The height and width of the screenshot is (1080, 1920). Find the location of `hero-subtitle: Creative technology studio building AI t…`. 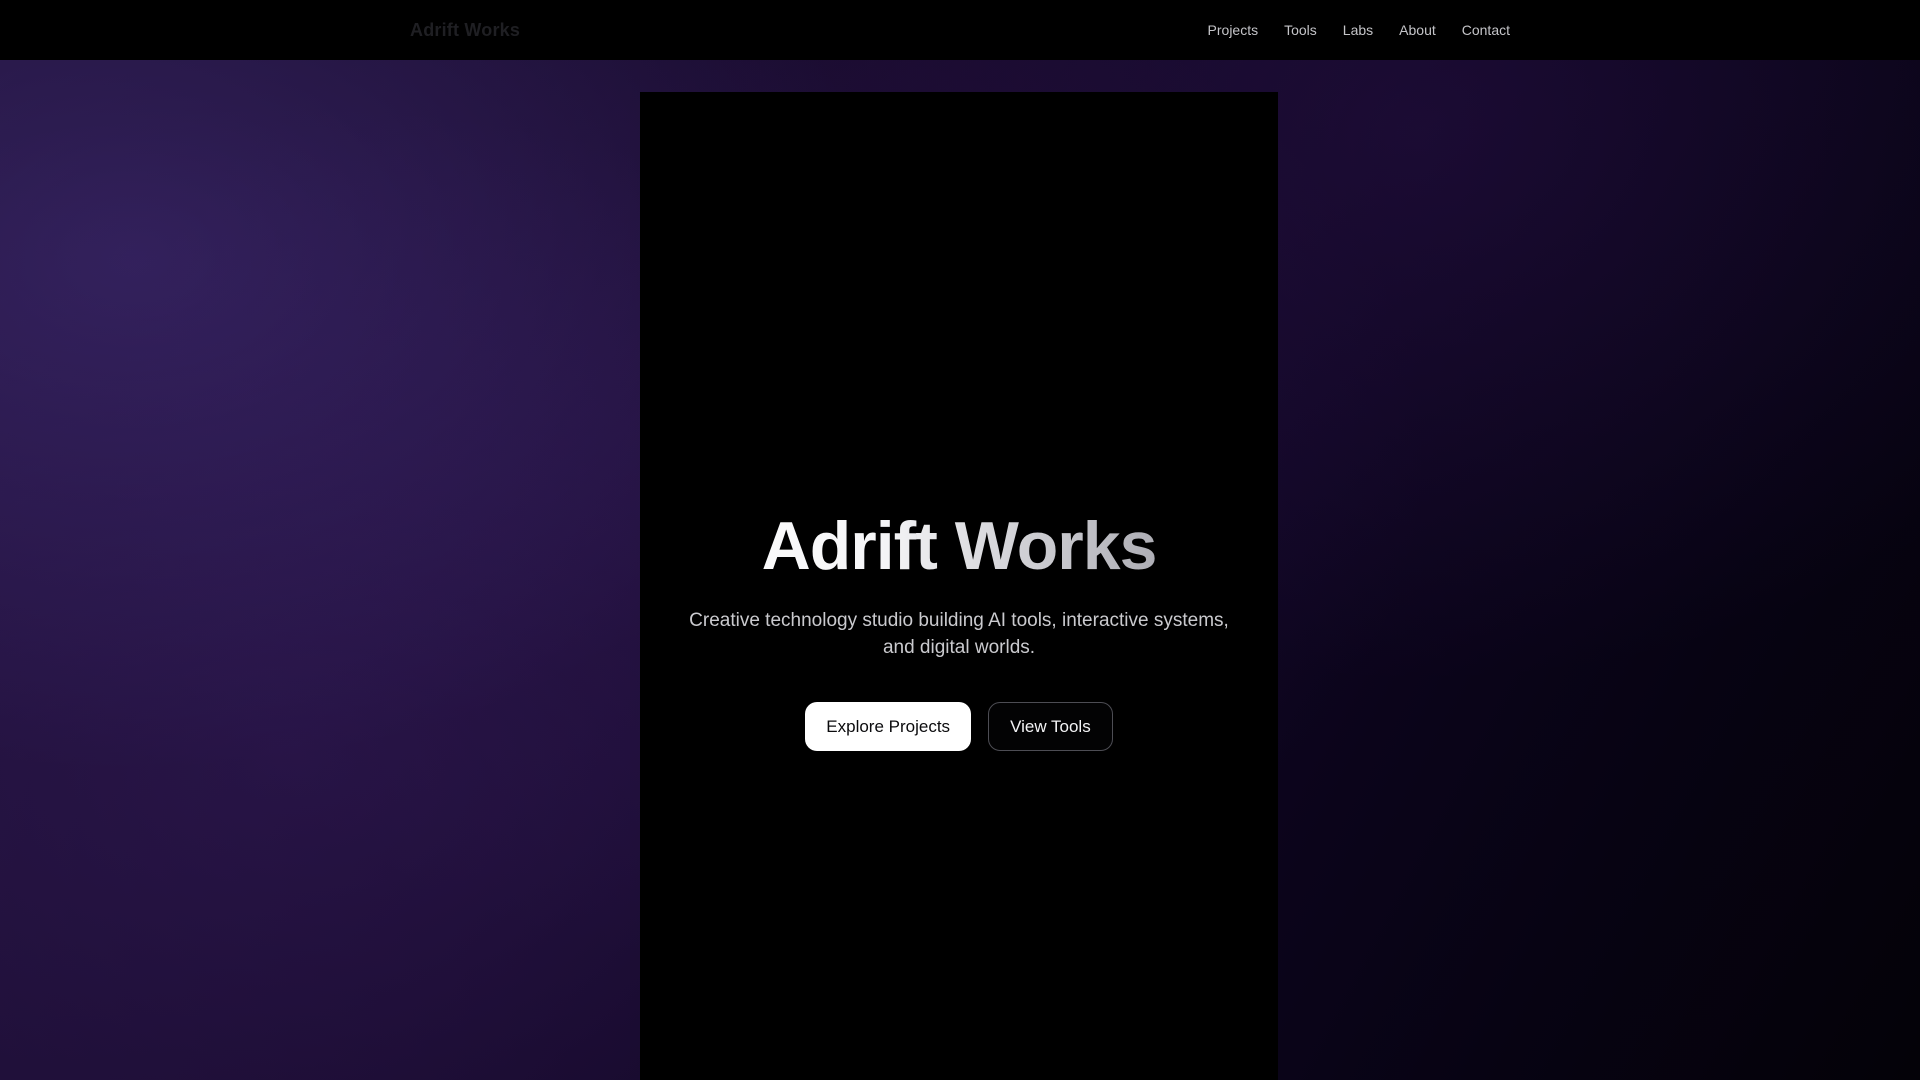

hero-subtitle: Creative technology studio building AI t… is located at coordinates (959, 634).